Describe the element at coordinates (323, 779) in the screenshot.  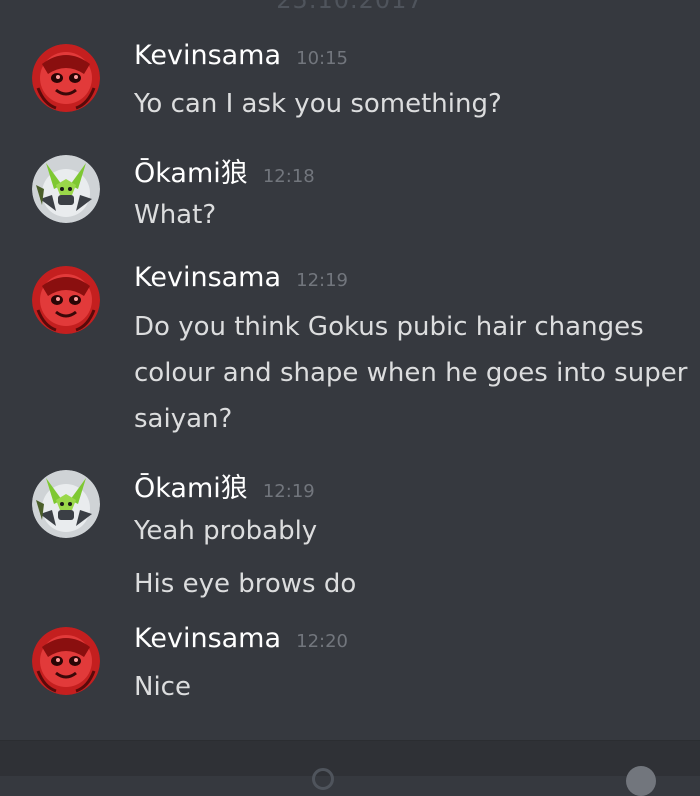
I see `composer-button-icon` at that location.